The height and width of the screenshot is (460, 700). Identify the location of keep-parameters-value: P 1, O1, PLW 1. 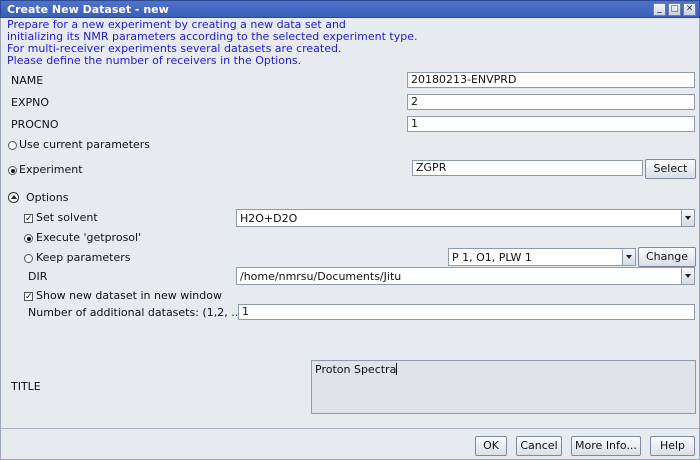
(492, 257).